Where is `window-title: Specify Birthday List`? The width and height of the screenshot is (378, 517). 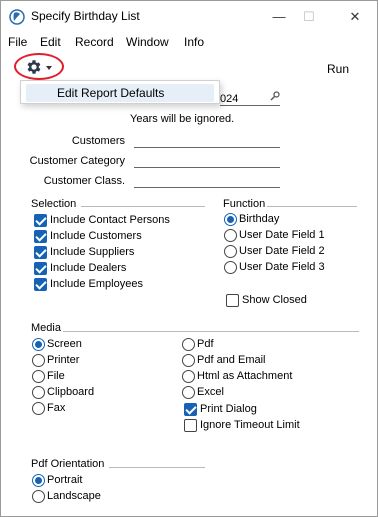
window-title: Specify Birthday List is located at coordinates (85, 16).